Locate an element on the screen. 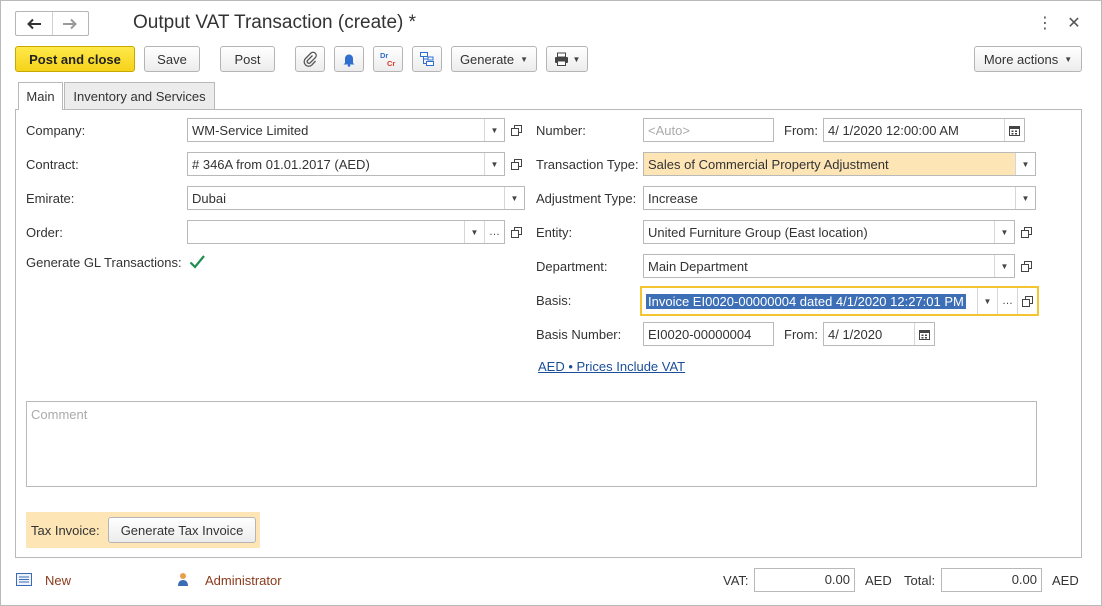  open-department-button is located at coordinates (1026, 266).